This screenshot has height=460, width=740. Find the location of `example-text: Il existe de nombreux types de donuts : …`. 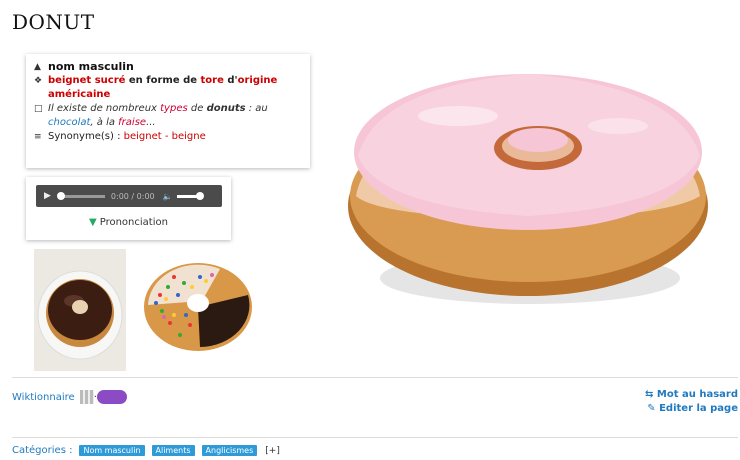

example-text: Il existe de nombreux types de donuts : … is located at coordinates (158, 115).